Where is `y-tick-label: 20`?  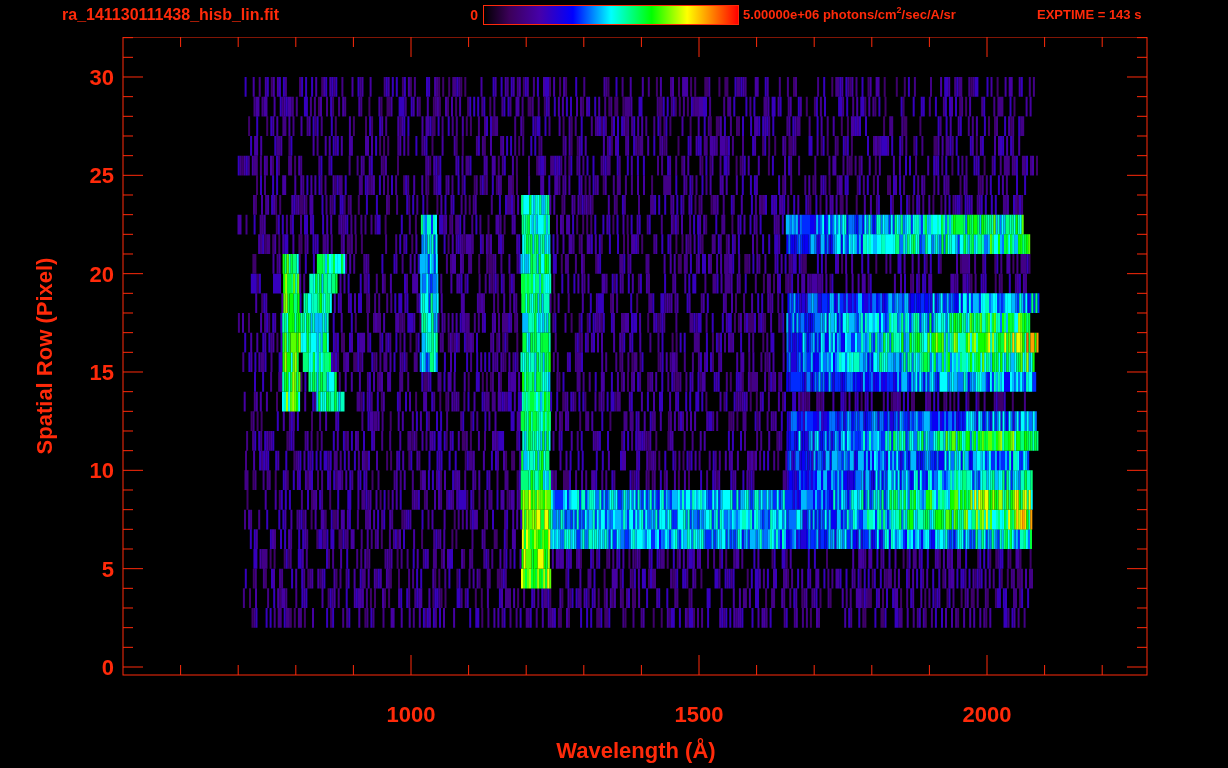
y-tick-label: 20 is located at coordinates (101, 274).